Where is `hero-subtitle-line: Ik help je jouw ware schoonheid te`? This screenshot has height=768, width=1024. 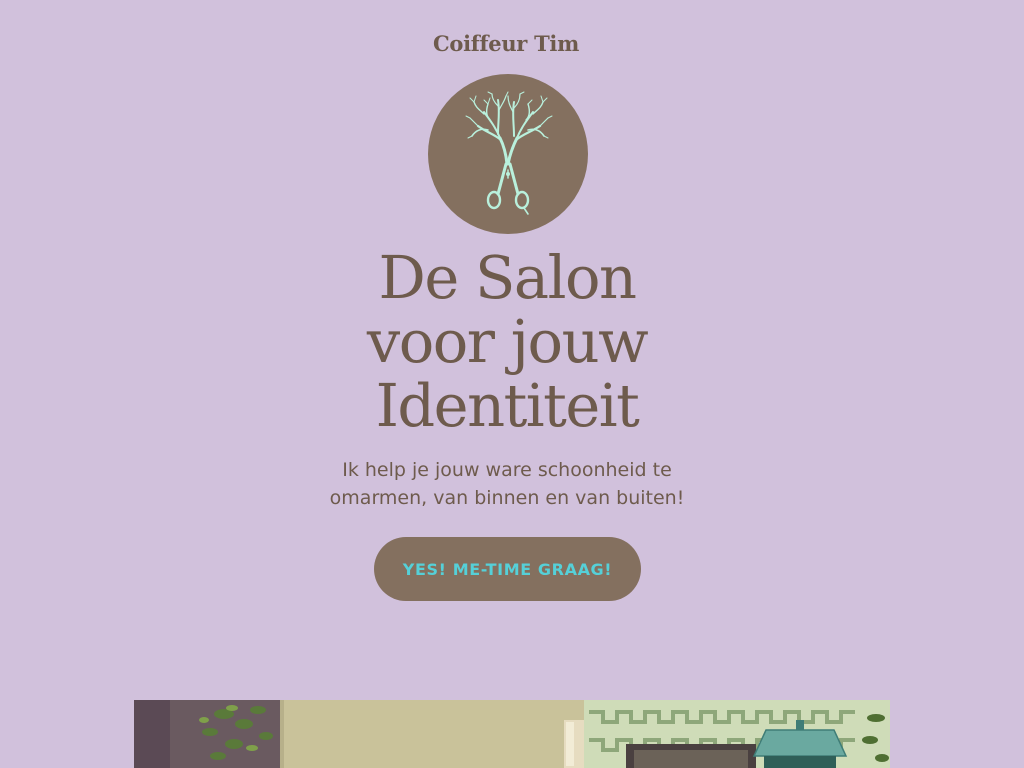
hero-subtitle-line: Ik help je jouw ware schoonheid te is located at coordinates (507, 470).